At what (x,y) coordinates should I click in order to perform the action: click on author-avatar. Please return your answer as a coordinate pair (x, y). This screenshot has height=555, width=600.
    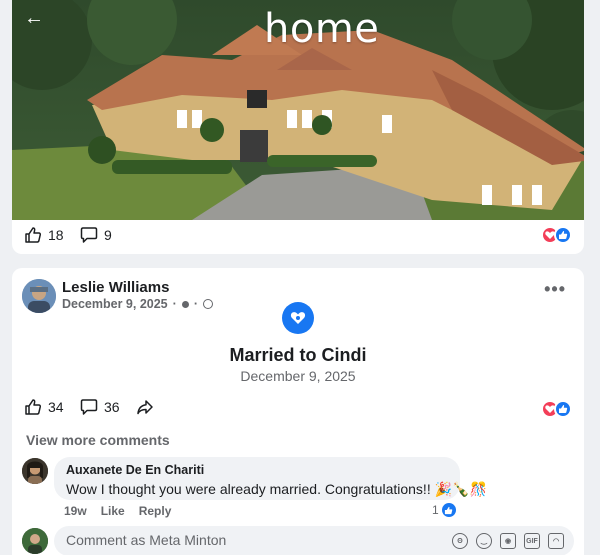
    Looking at the image, I should click on (39, 296).